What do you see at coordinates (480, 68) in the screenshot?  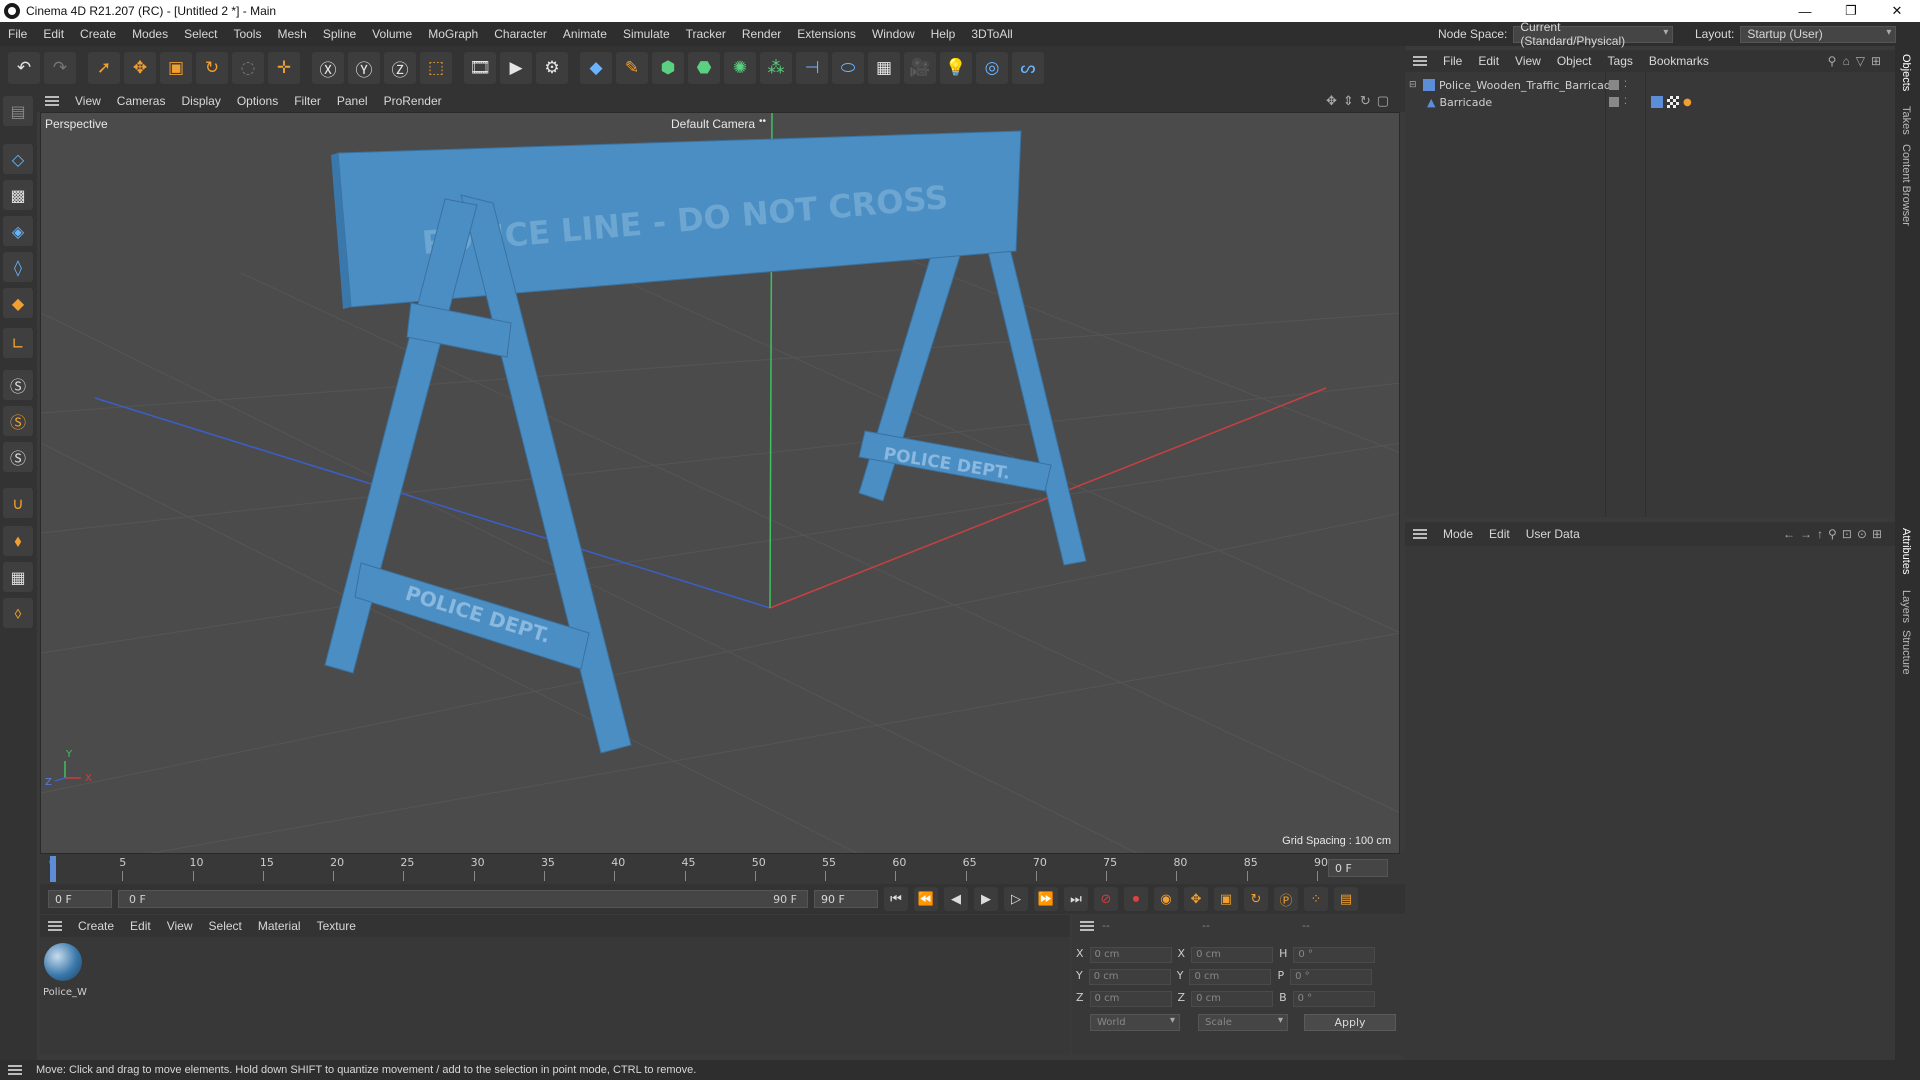 I see `render-view-icon: 🎞` at bounding box center [480, 68].